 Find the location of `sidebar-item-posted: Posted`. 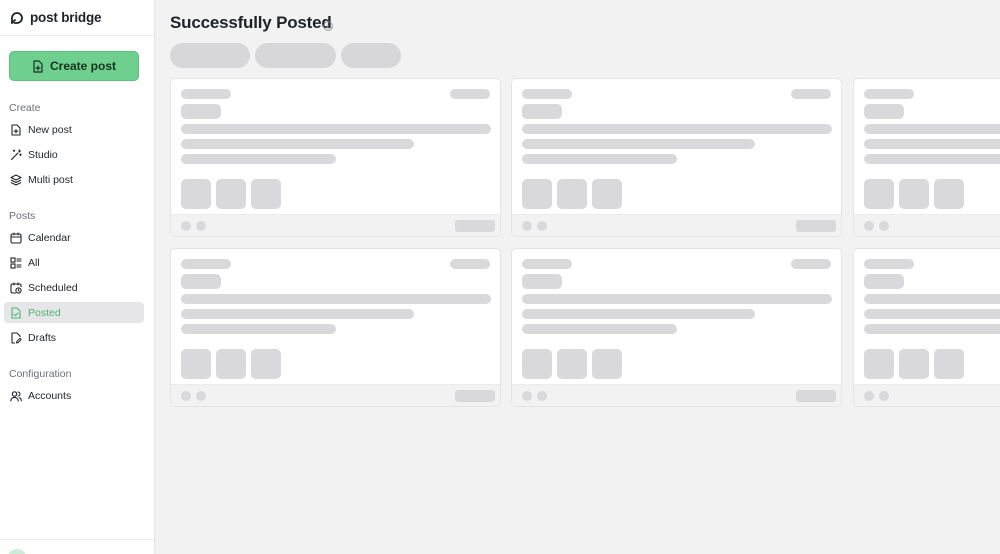

sidebar-item-posted: Posted is located at coordinates (74, 312).